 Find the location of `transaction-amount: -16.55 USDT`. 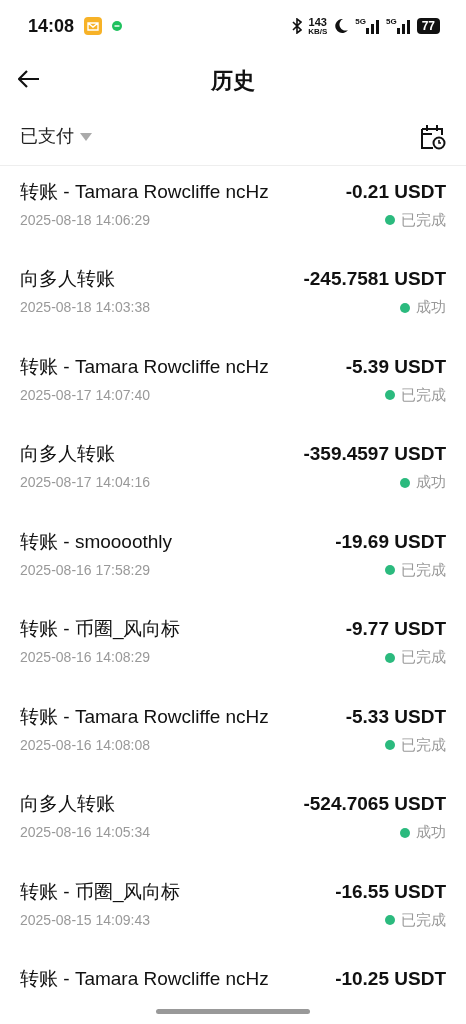

transaction-amount: -16.55 USDT is located at coordinates (390, 891).